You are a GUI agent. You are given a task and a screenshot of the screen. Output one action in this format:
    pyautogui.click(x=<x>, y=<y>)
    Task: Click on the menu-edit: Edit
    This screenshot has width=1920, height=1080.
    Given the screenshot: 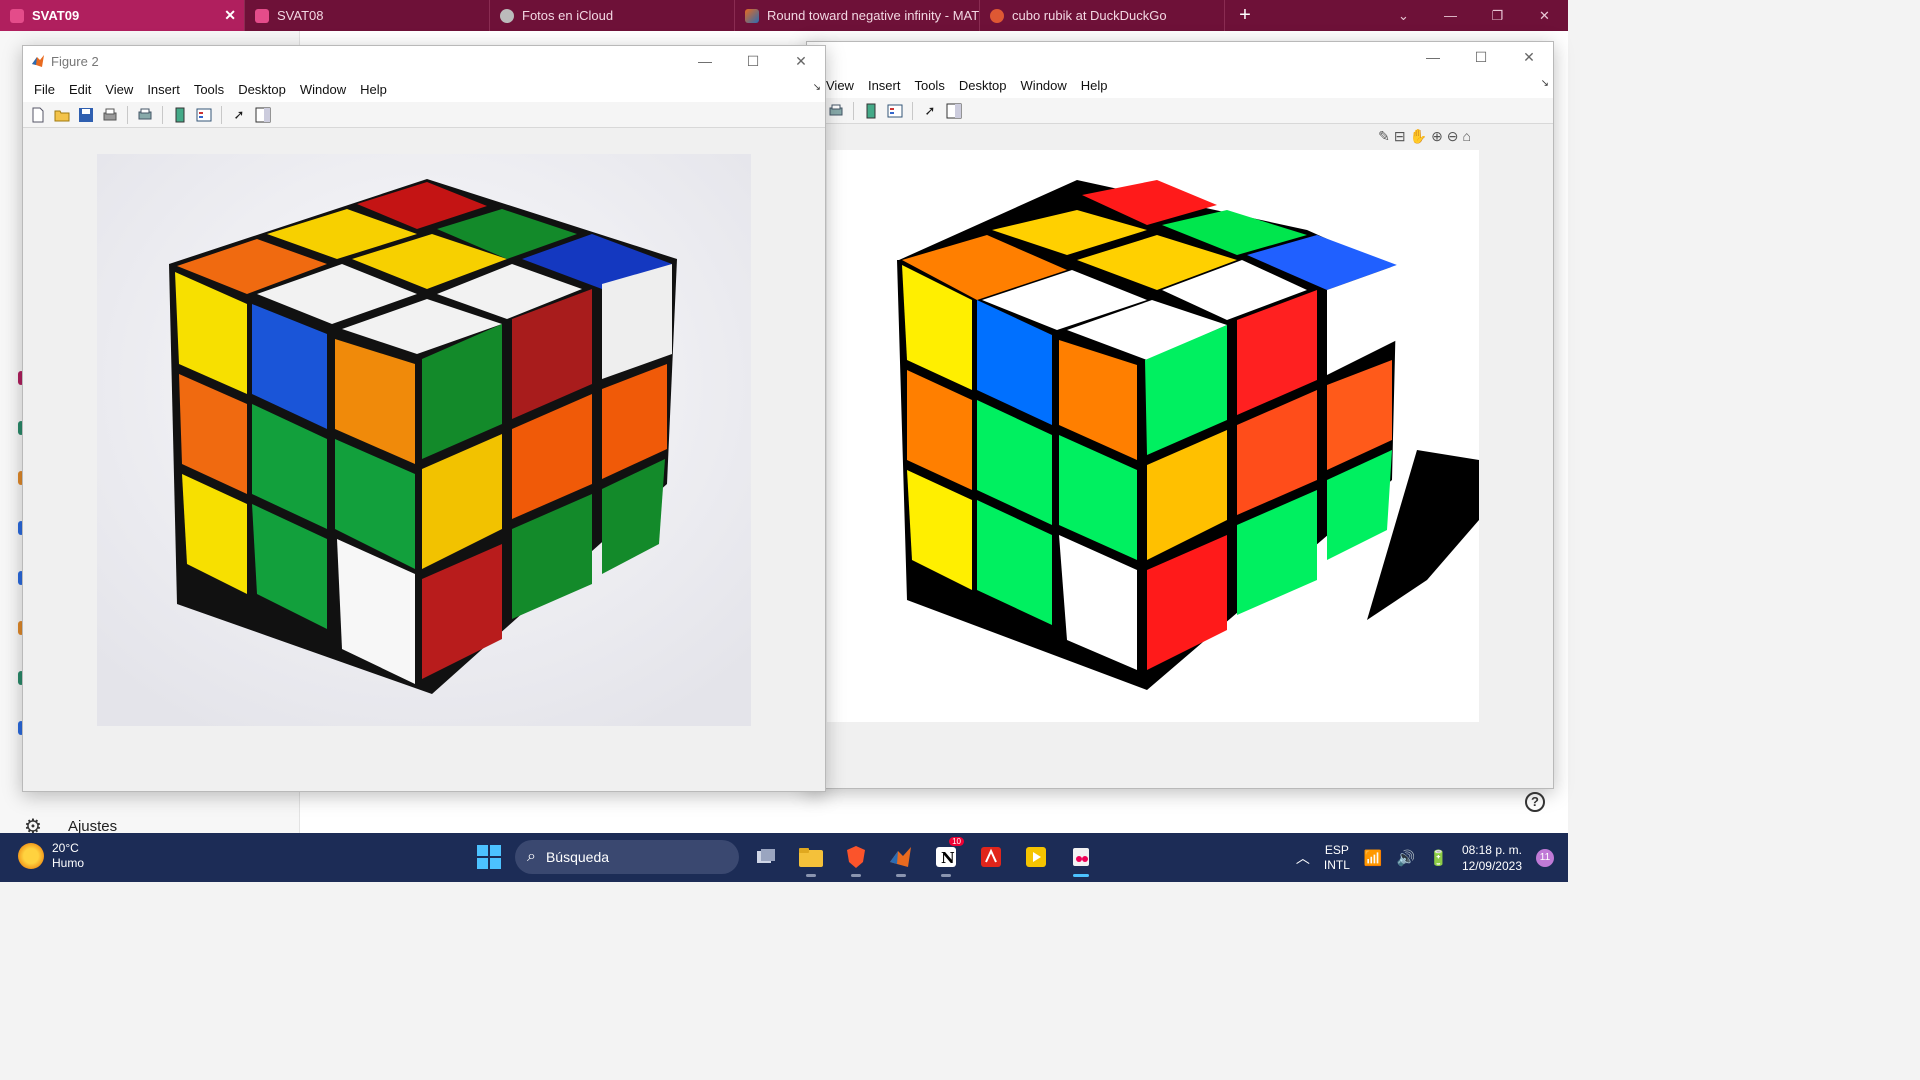 What is the action you would take?
    pyautogui.click(x=80, y=89)
    